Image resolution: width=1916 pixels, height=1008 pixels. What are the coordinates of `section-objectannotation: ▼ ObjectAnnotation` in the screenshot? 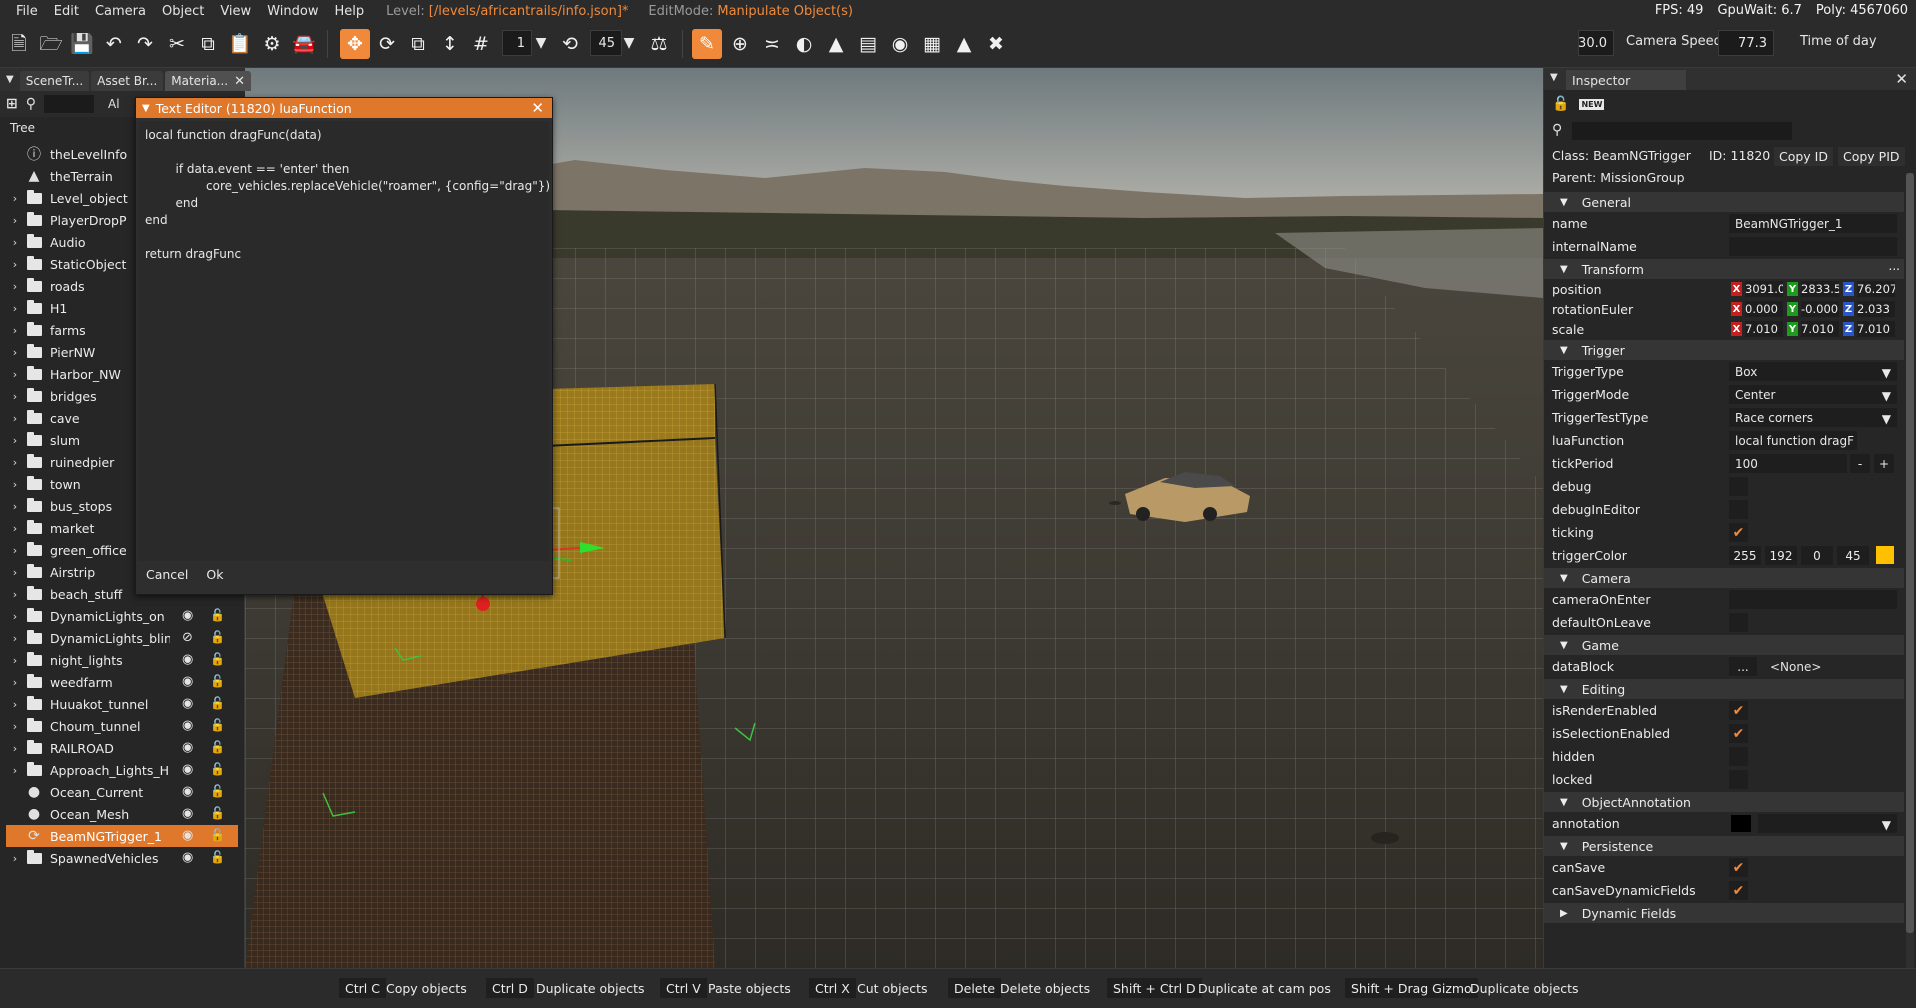 It's located at (1724, 802).